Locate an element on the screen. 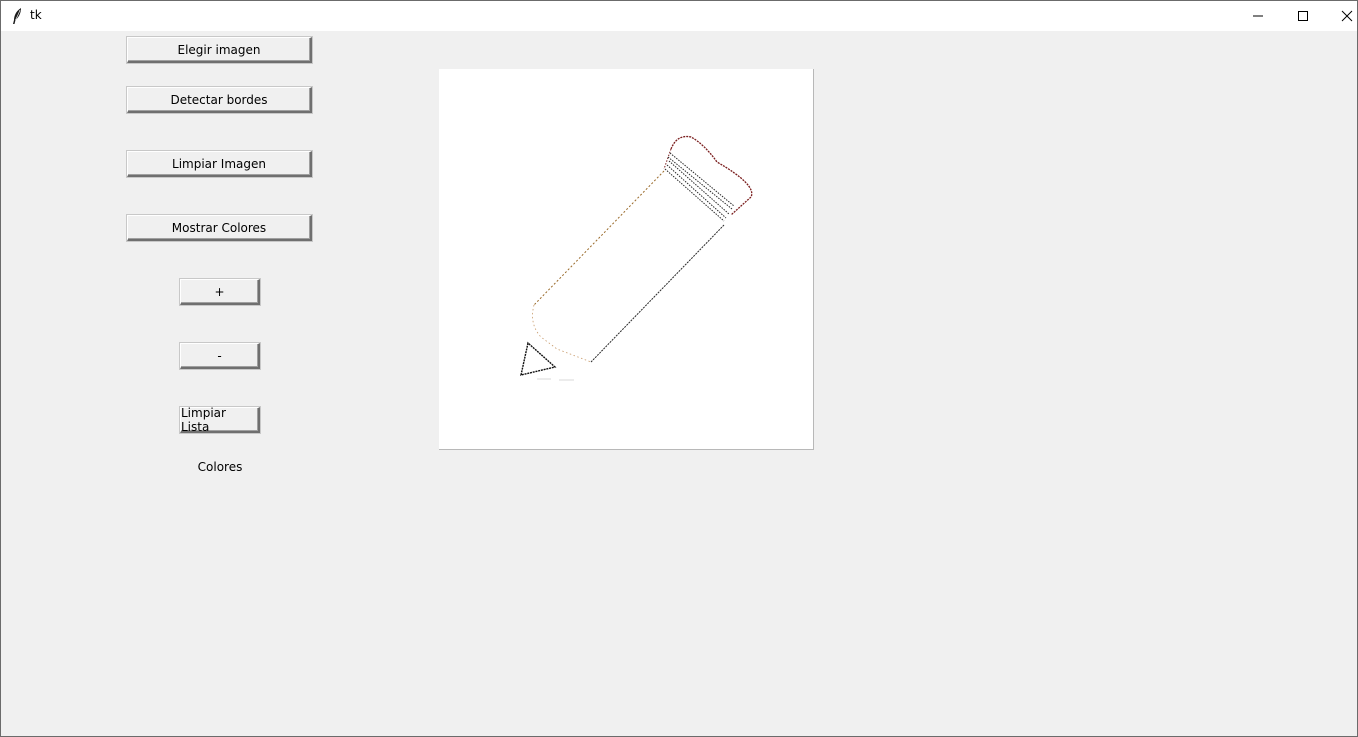 Image resolution: width=1358 pixels, height=737 pixels. pencil-edge-detection-image is located at coordinates (636, 258).